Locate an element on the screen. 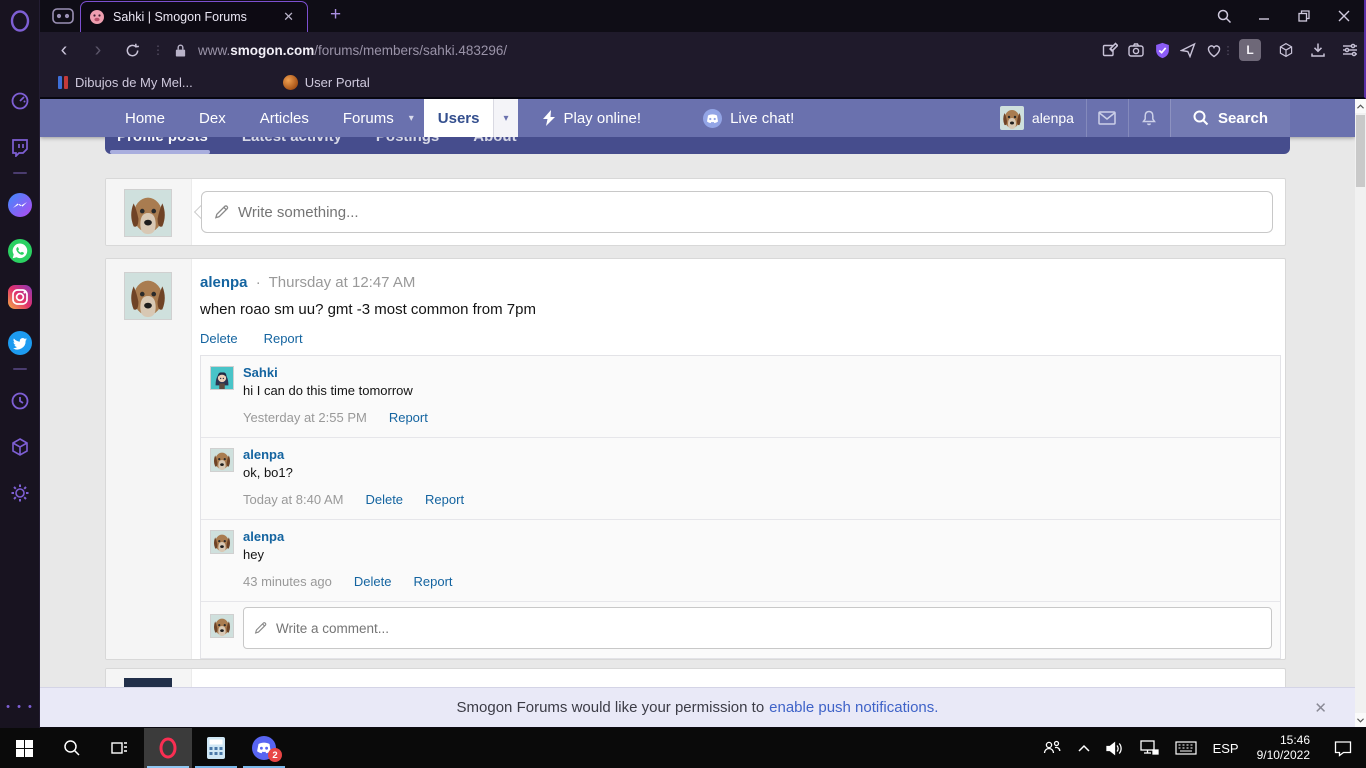 The height and width of the screenshot is (768, 1366). window-minimize-button is located at coordinates (1264, 16).